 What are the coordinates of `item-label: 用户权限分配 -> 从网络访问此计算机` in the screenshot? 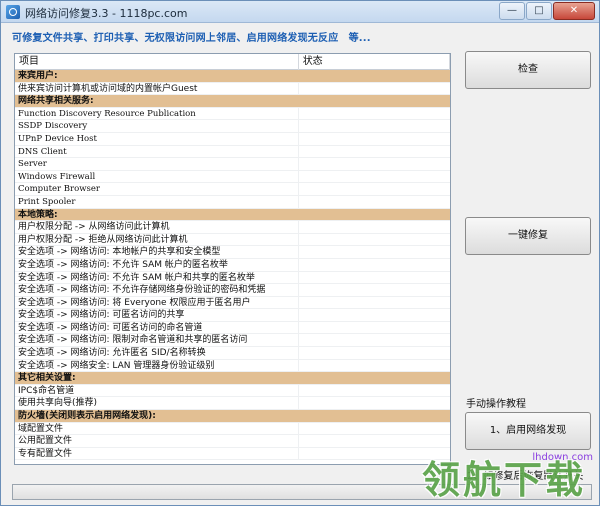 It's located at (157, 227).